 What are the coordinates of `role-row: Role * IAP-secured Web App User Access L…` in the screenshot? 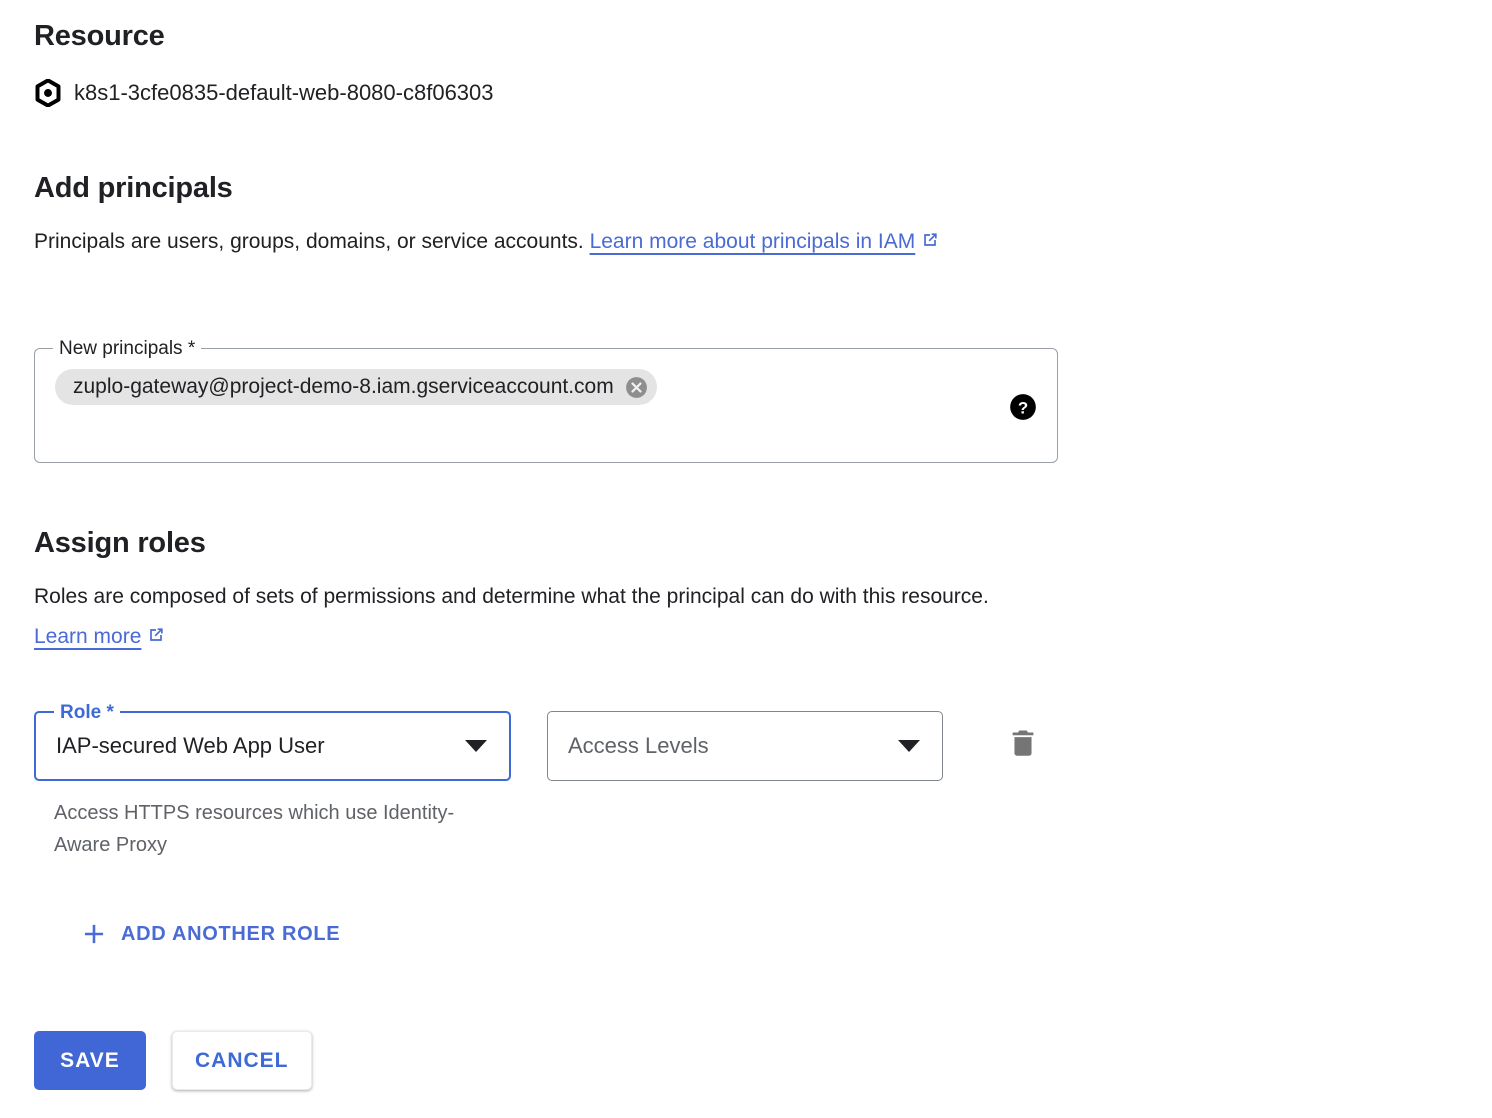 It's located at (549, 746).